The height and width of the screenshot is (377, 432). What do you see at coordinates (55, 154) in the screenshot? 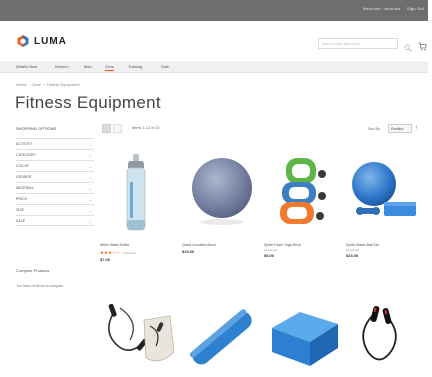
I see `filter-category: CATEGORY ⌄` at bounding box center [55, 154].